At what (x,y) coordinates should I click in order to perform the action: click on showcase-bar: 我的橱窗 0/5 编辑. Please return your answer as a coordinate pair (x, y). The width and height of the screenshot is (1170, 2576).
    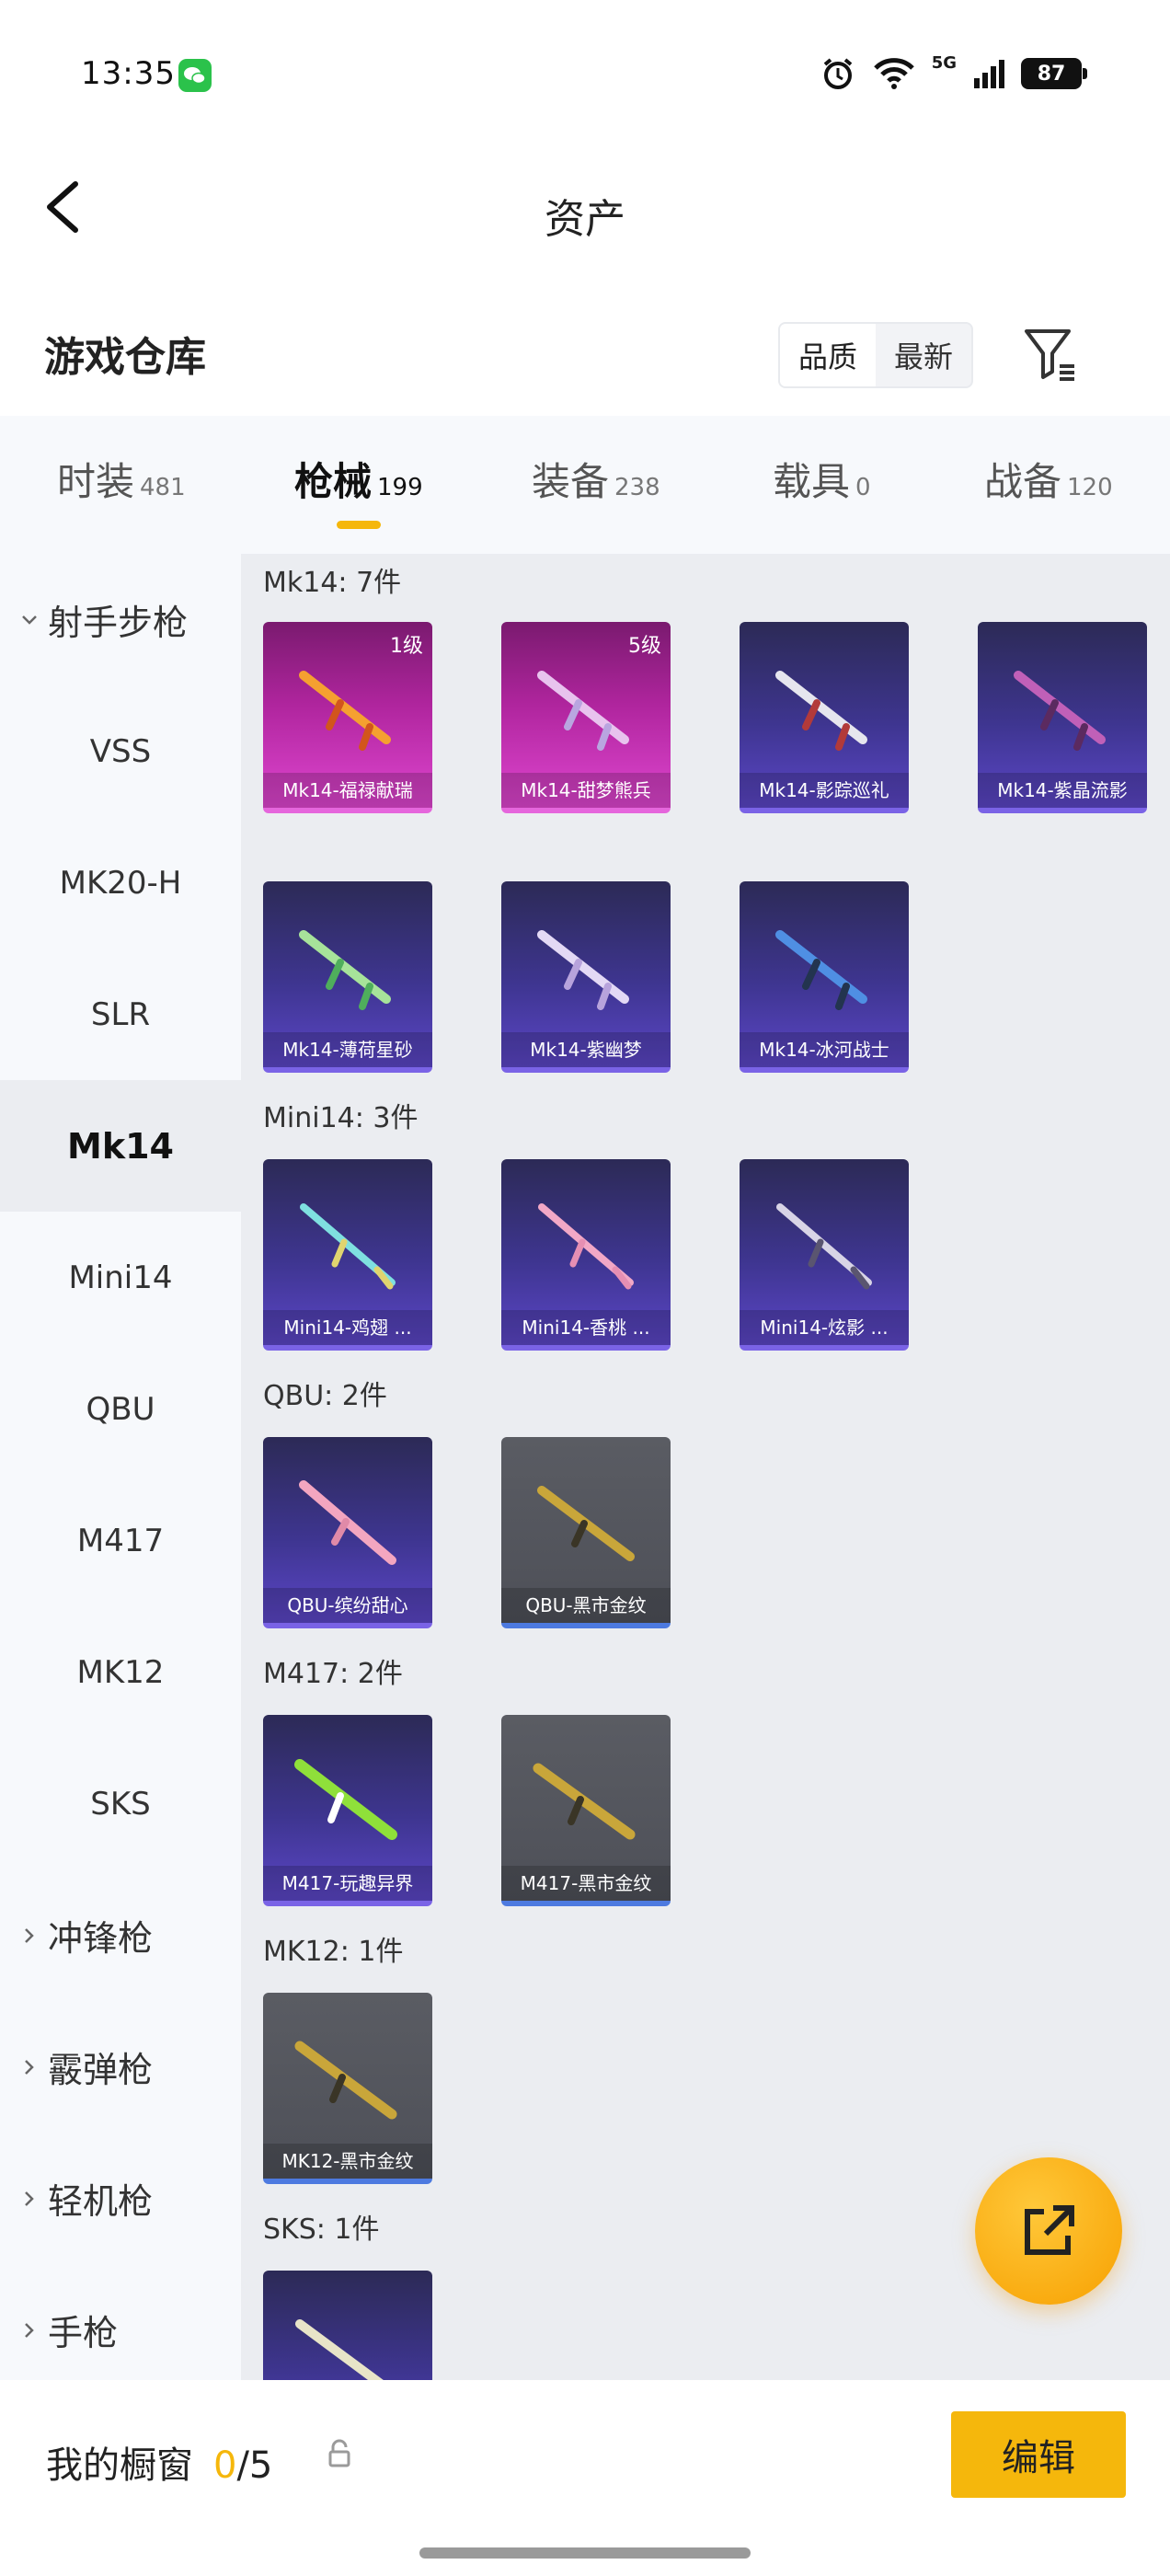
    Looking at the image, I should click on (585, 2478).